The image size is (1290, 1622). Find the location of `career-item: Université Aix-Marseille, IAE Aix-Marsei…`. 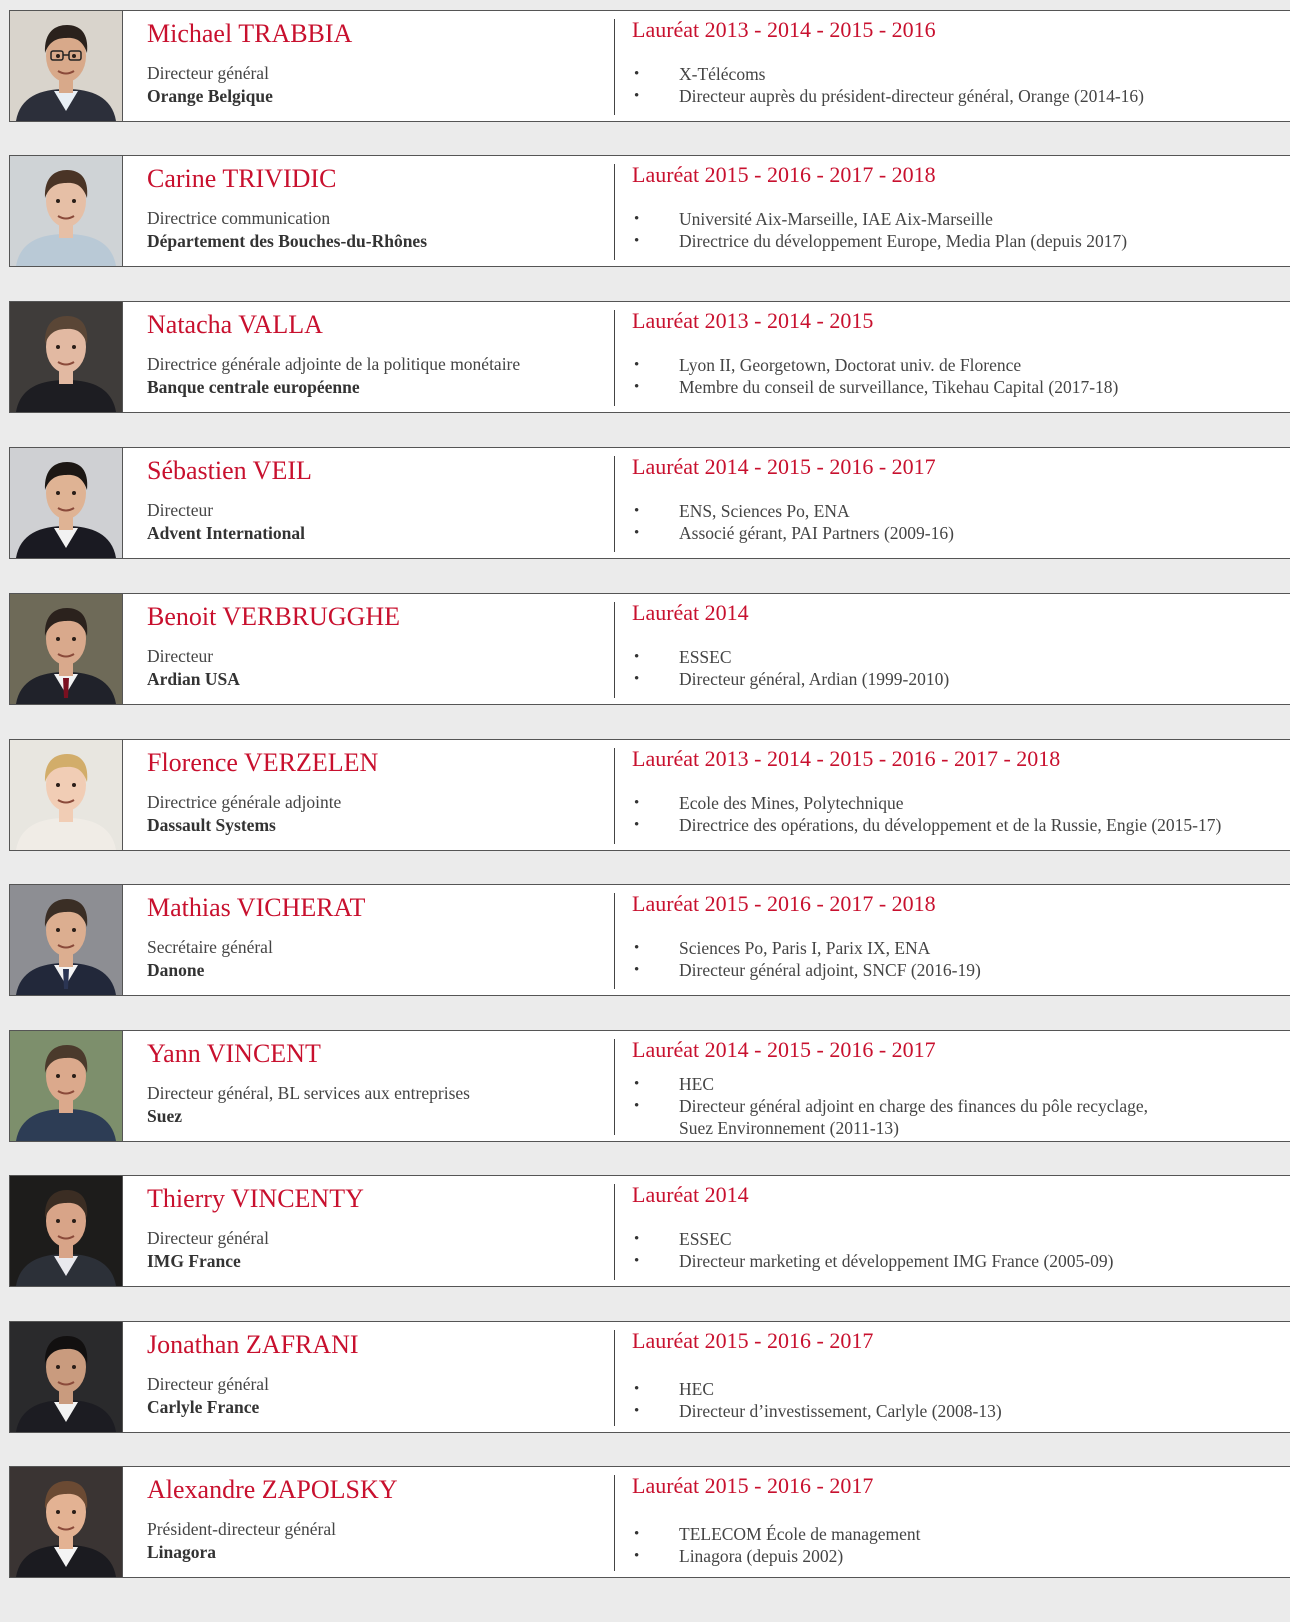

career-item: Université Aix-Marseille, IAE Aix-Marsei… is located at coordinates (879, 219).